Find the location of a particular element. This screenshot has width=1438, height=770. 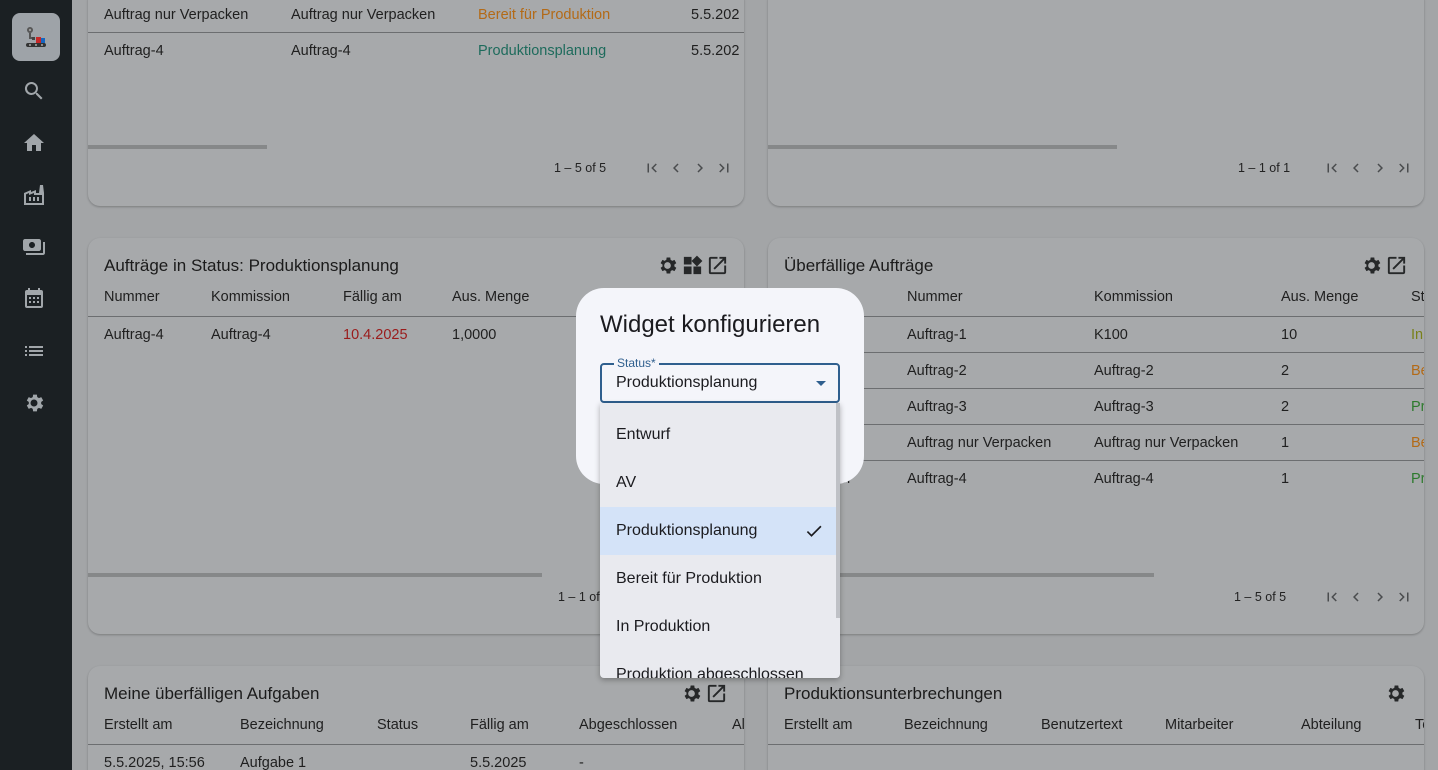

cell-faellig: 5.5.2025 is located at coordinates (498, 762).